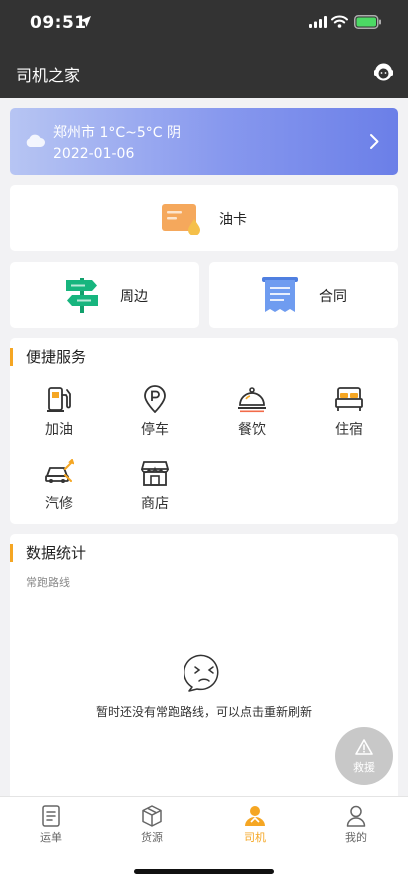  I want to click on service-fuel: 加油, so click(59, 412).